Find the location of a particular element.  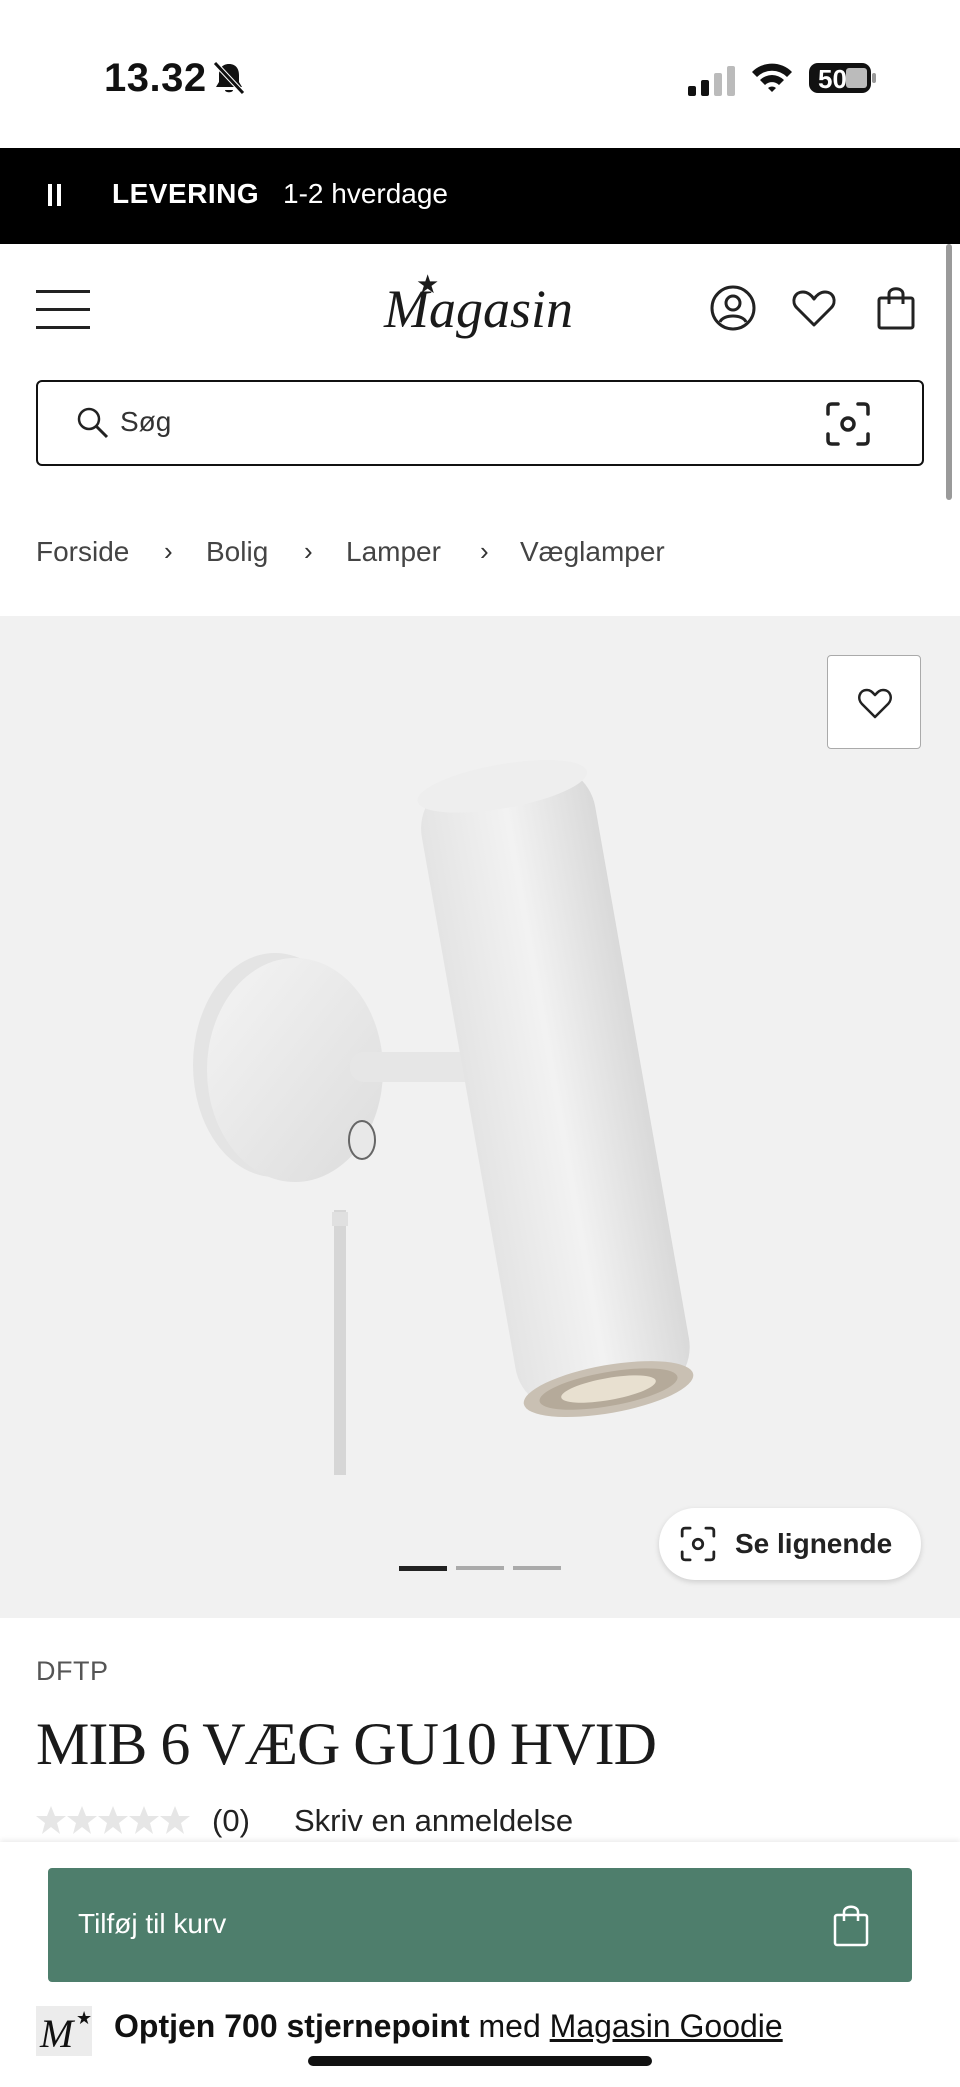

favorite-button is located at coordinates (874, 702).